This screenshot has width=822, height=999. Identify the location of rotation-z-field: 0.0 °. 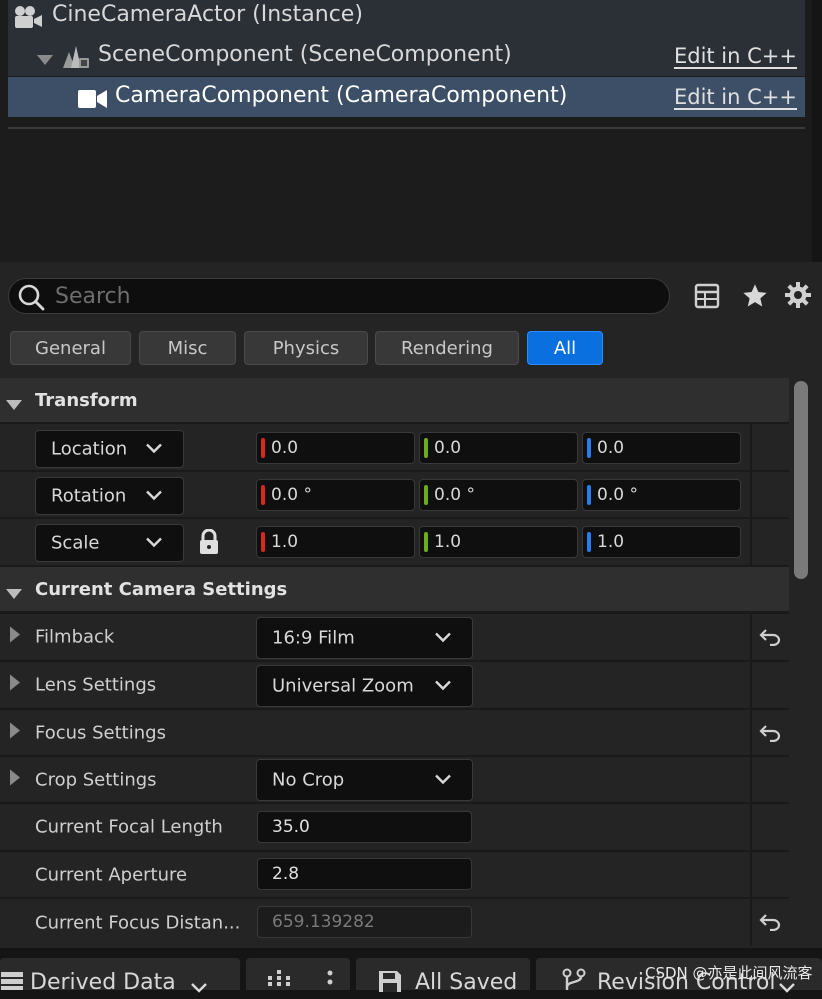
(661, 495).